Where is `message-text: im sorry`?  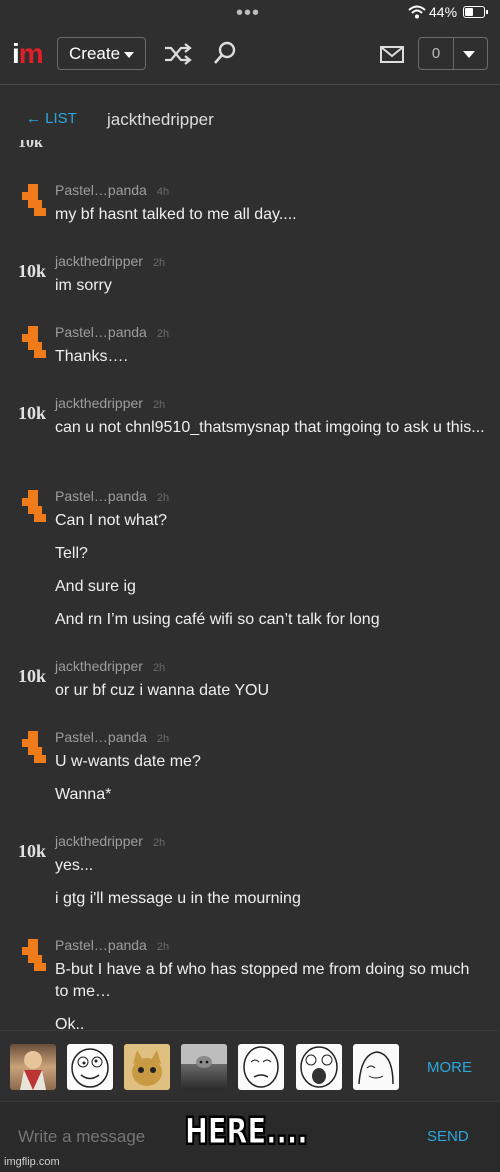
message-text: im sorry is located at coordinates (83, 285).